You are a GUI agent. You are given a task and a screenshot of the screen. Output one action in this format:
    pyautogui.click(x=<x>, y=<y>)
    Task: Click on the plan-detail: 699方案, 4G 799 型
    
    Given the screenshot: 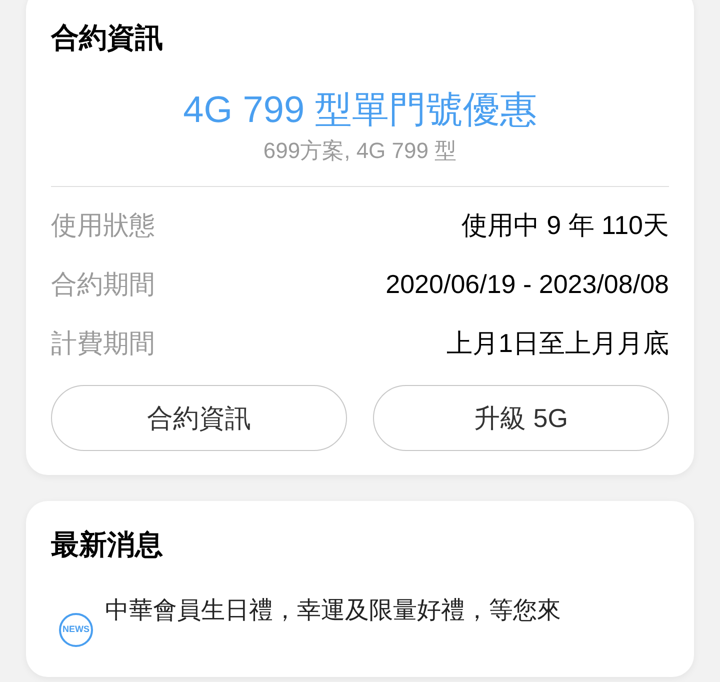 What is the action you would take?
    pyautogui.click(x=360, y=151)
    